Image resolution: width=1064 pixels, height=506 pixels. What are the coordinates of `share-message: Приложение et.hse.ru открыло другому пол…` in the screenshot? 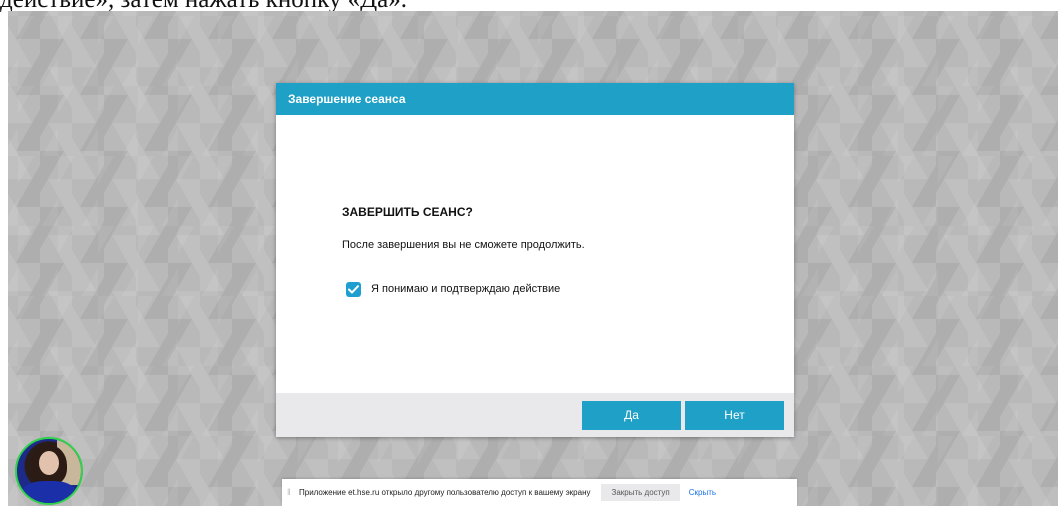 It's located at (445, 492).